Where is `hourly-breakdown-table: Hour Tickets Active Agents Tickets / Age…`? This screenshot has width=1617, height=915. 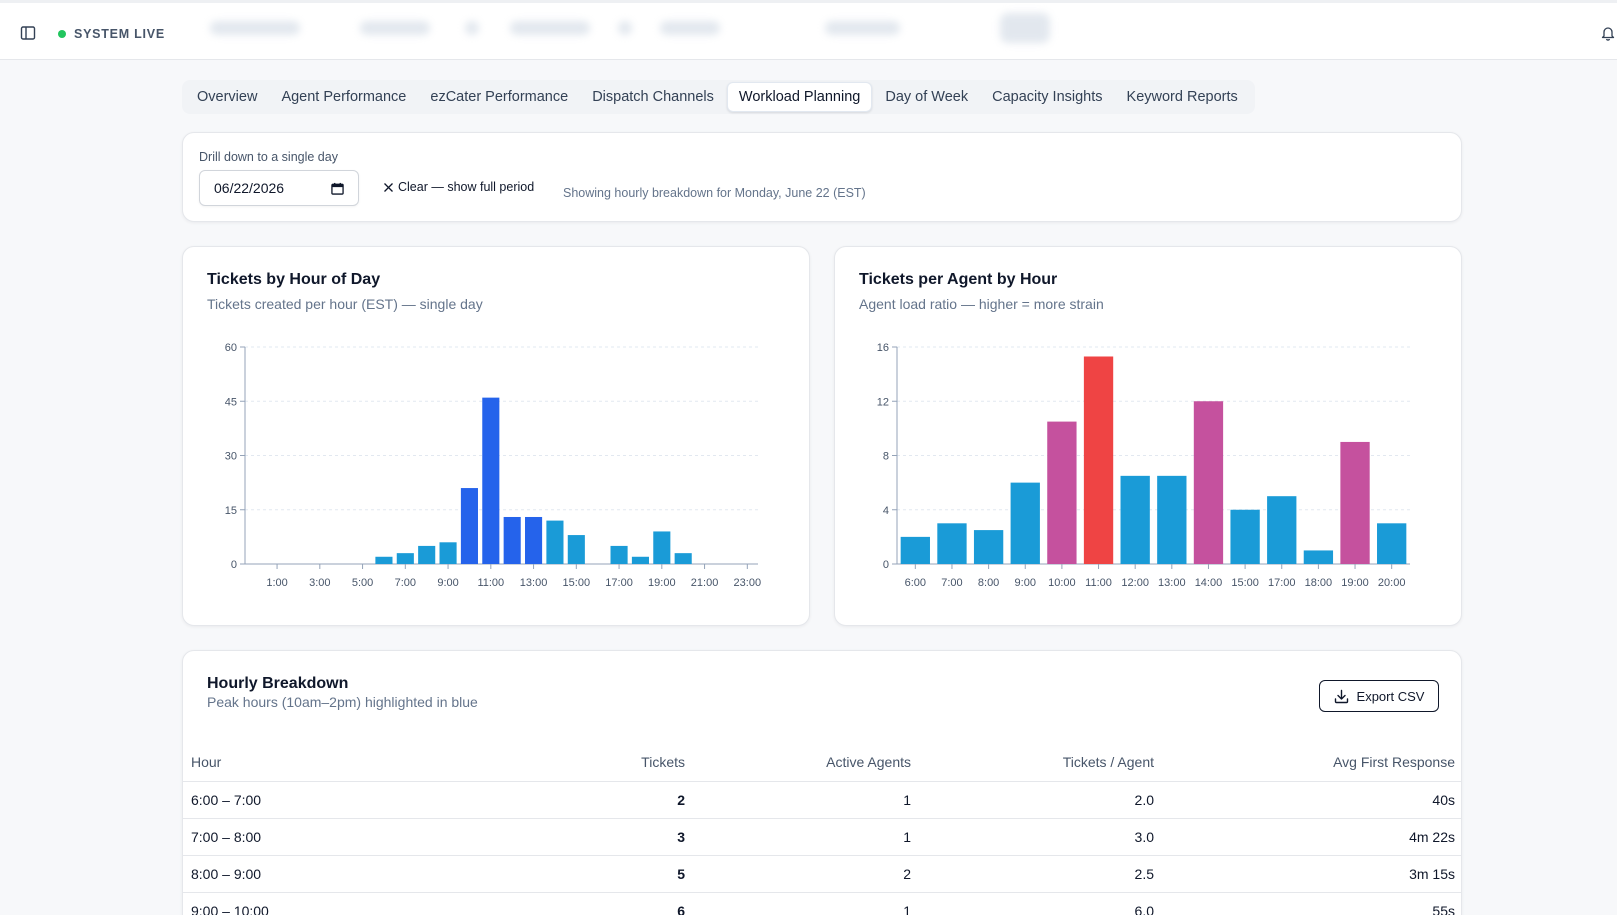
hourly-breakdown-table: Hour Tickets Active Agents Tickets / Age… is located at coordinates (822, 829).